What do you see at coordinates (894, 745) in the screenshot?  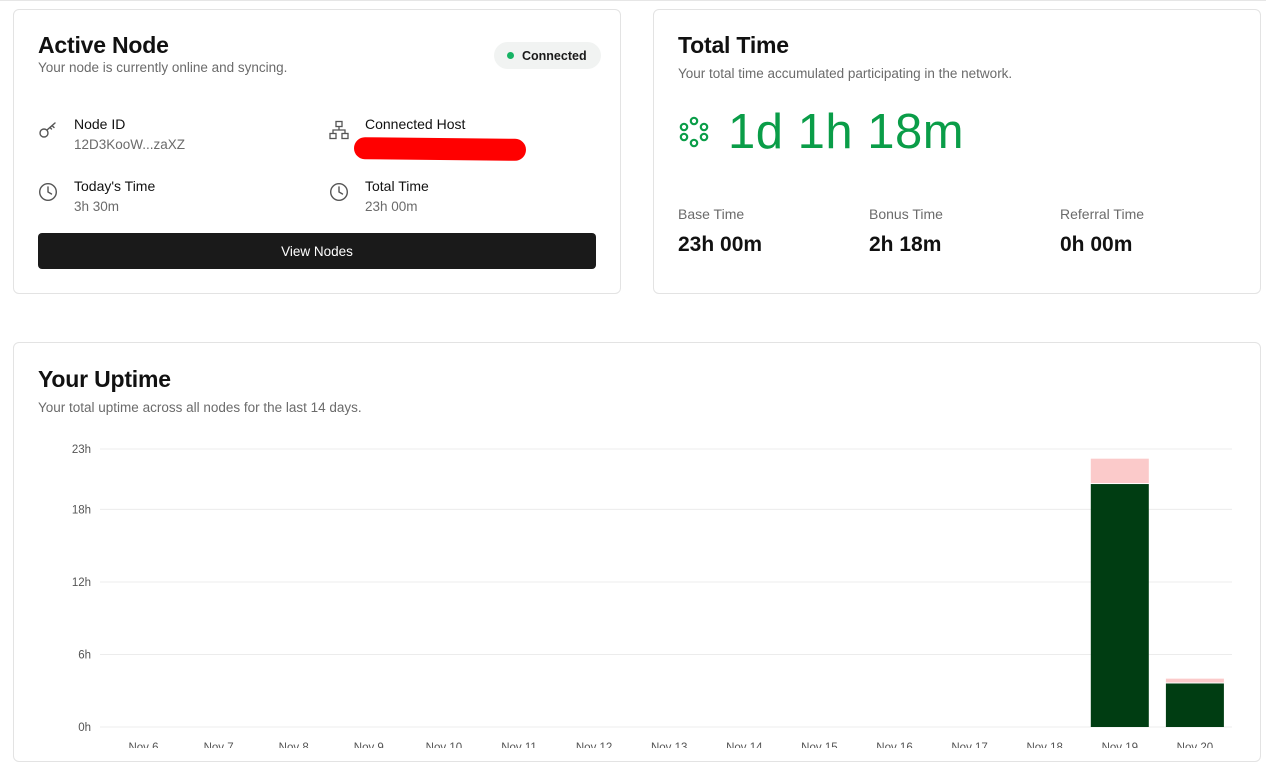 I see `x-tick-label: Nov 16` at bounding box center [894, 745].